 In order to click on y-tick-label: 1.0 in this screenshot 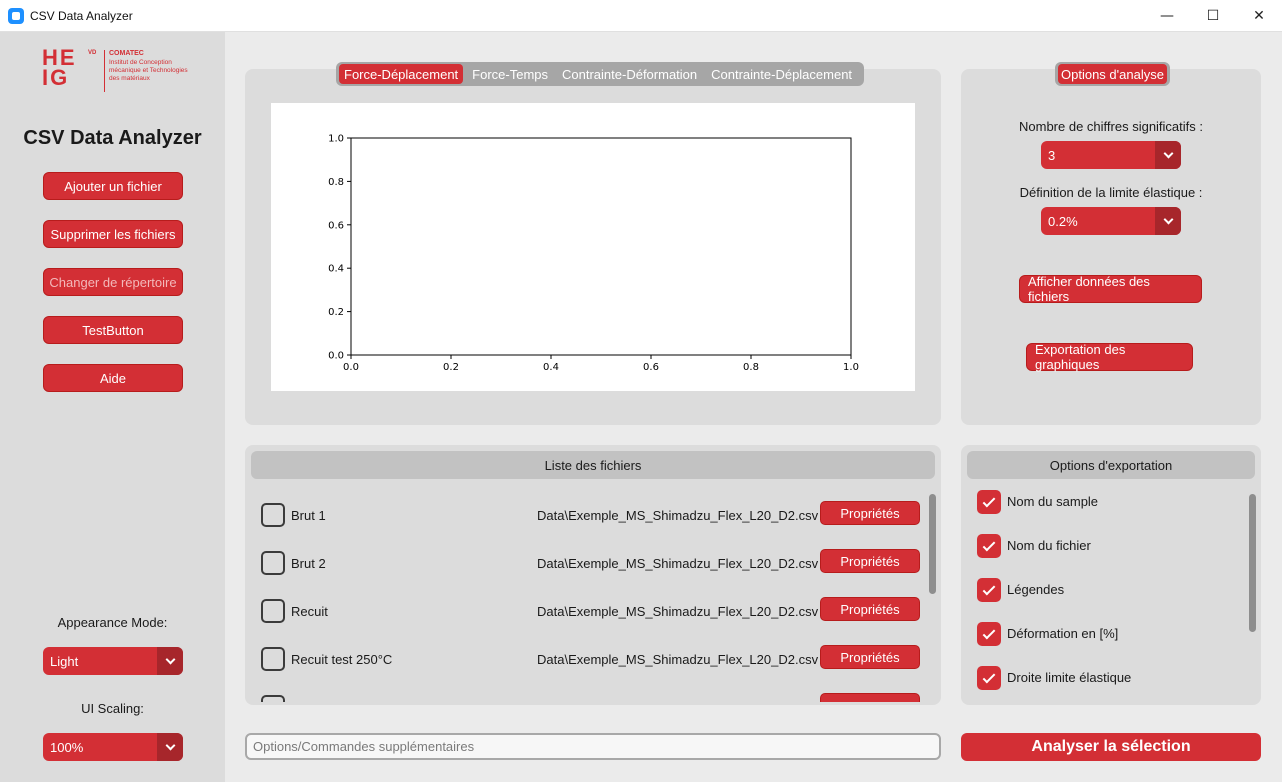, I will do `click(336, 139)`.